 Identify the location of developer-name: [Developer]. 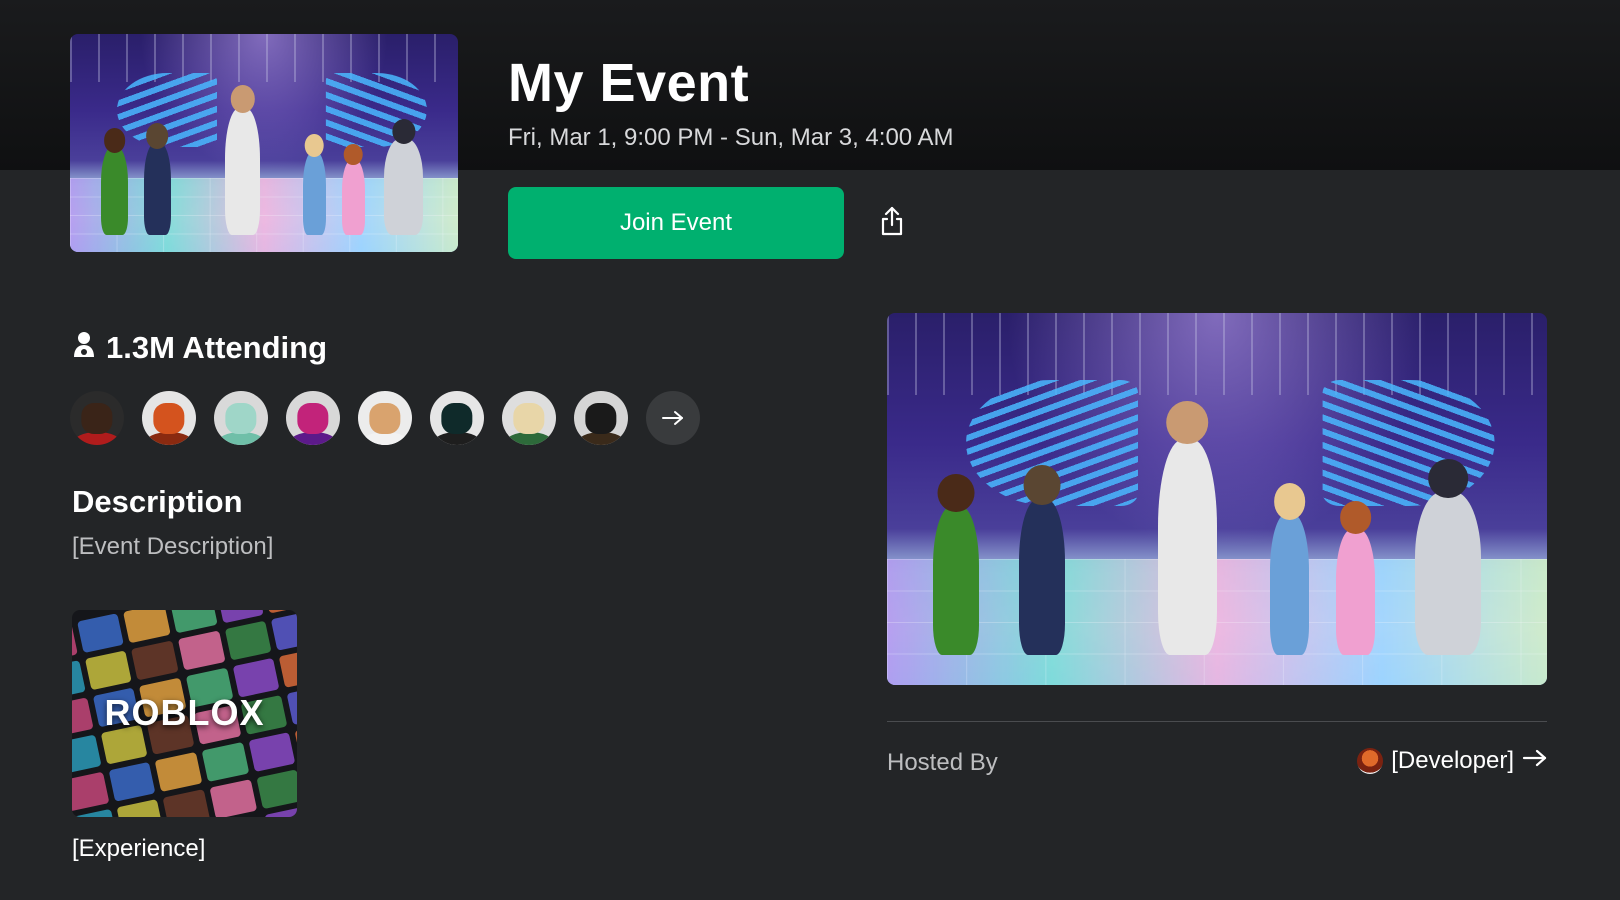
(1452, 760).